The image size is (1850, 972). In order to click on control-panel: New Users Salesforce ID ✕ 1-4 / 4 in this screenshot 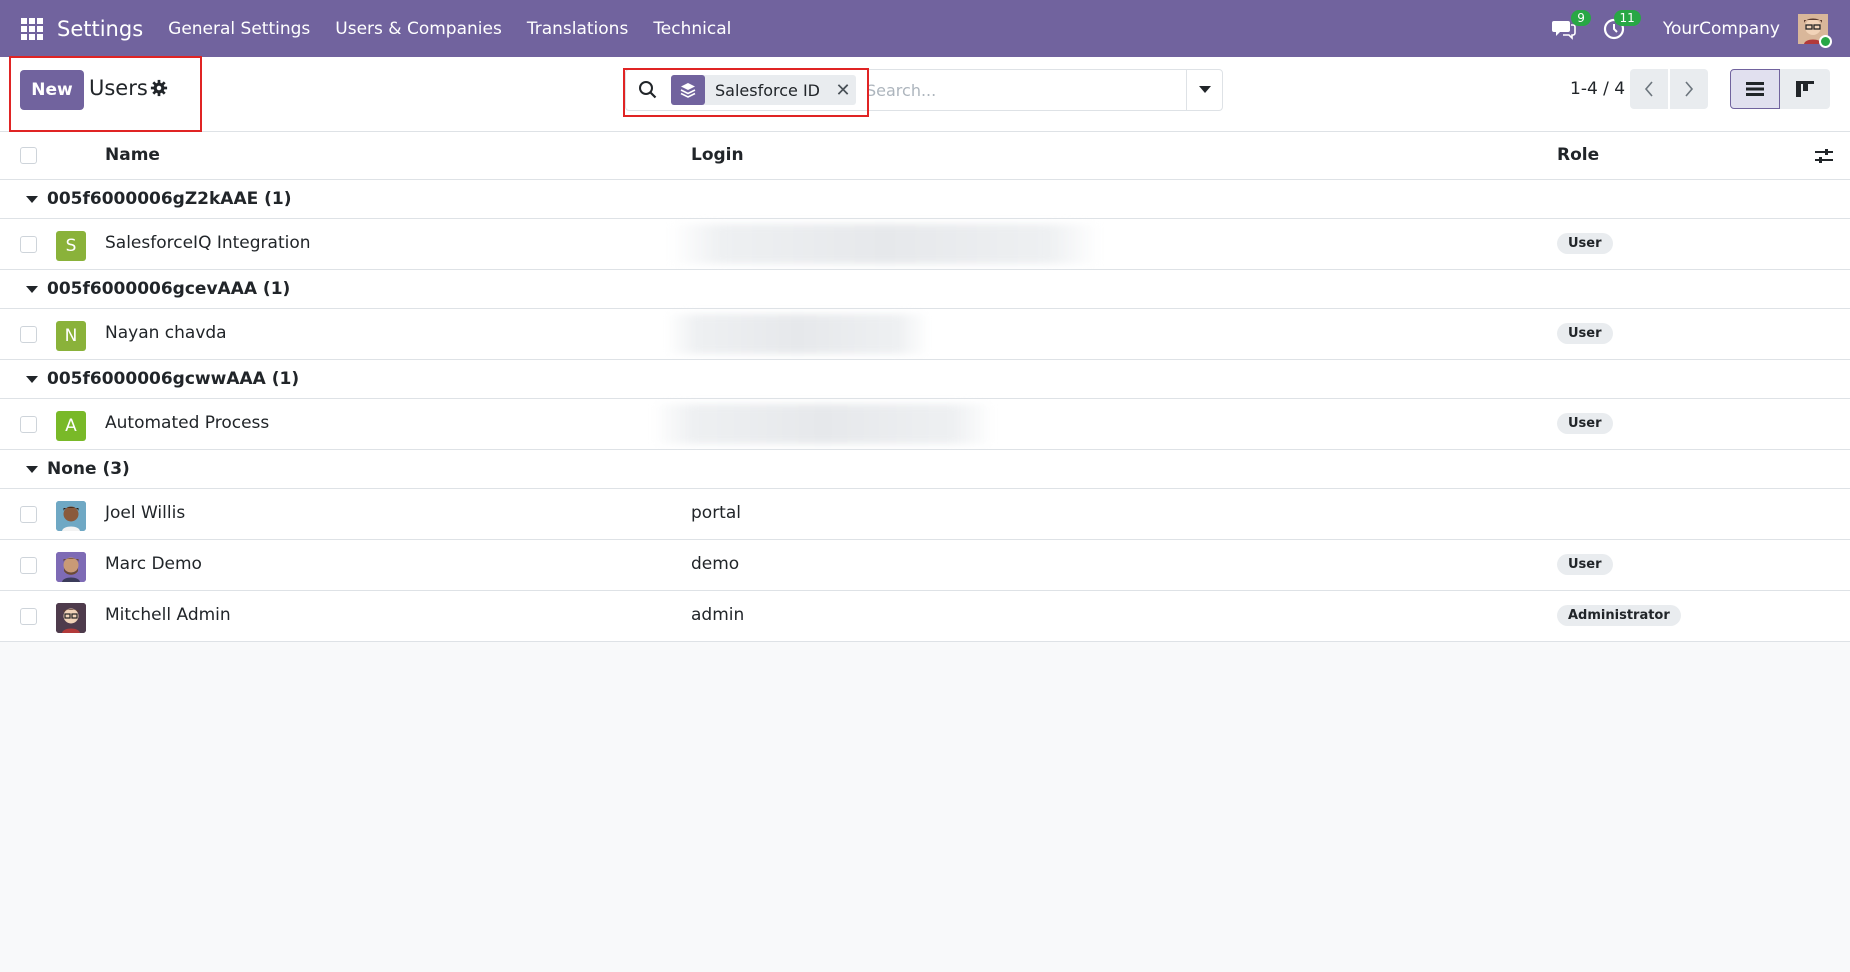, I will do `click(925, 94)`.